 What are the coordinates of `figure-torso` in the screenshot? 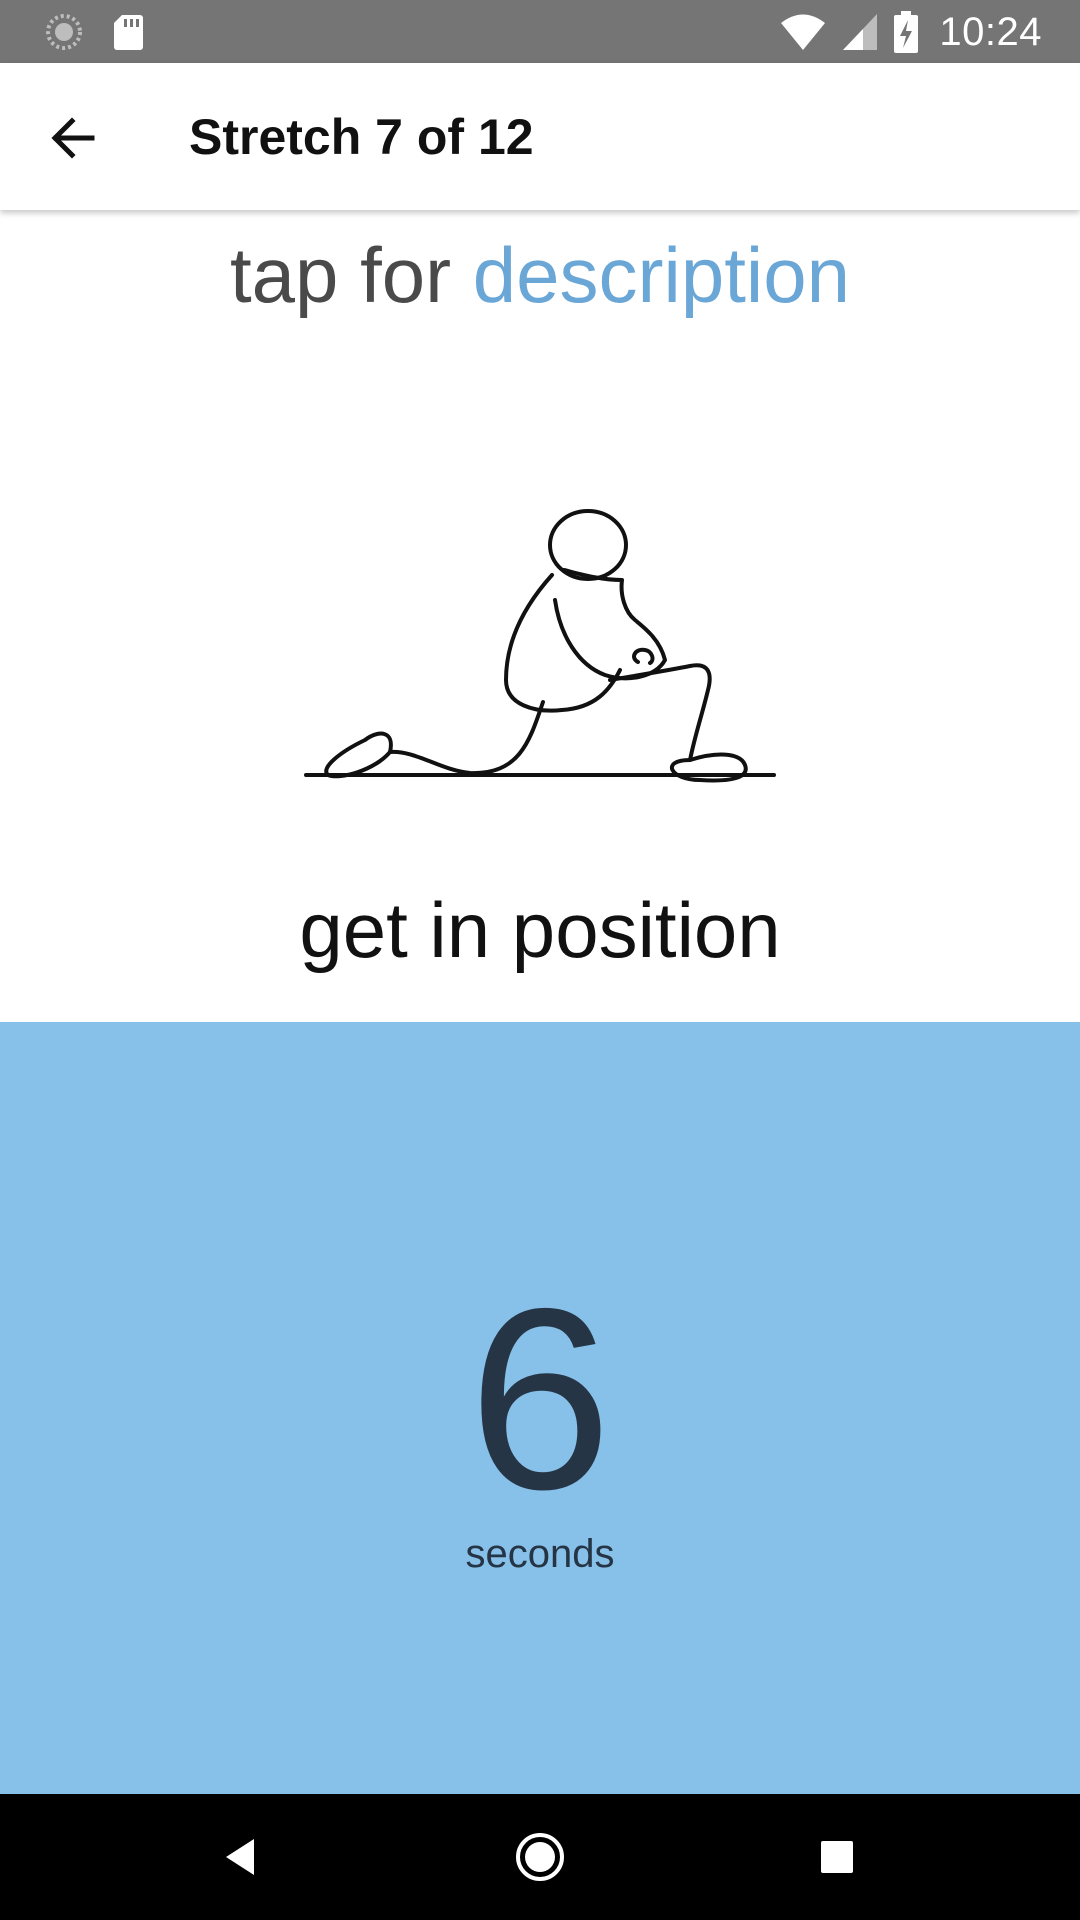 It's located at (563, 643).